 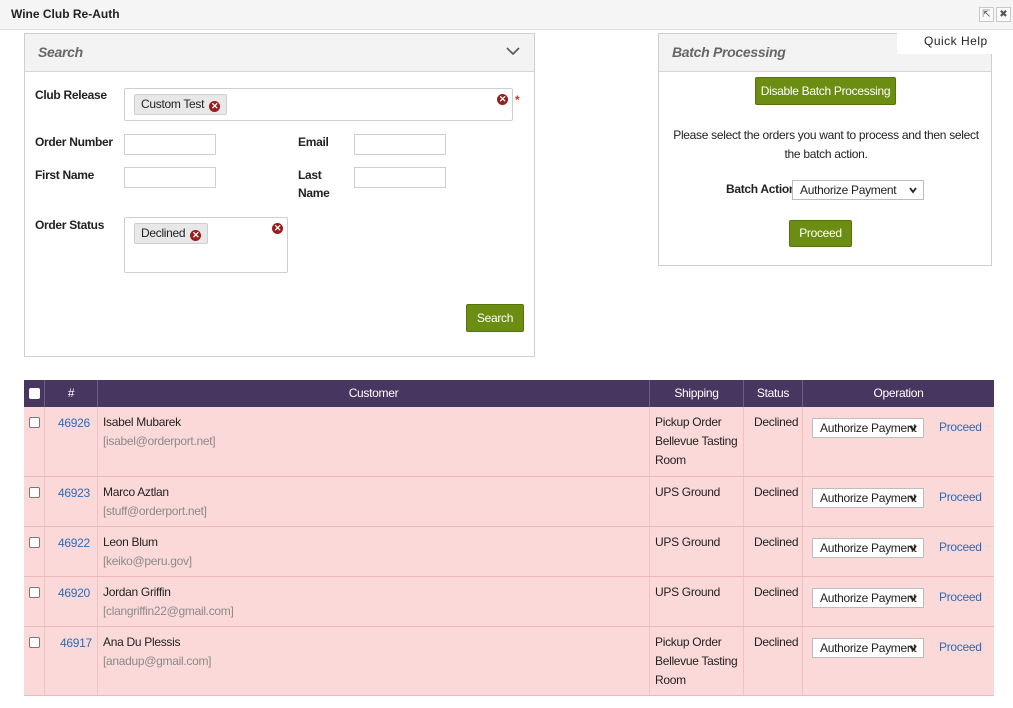 I want to click on customer-email: [stuff@orderport.net], so click(x=155, y=511).